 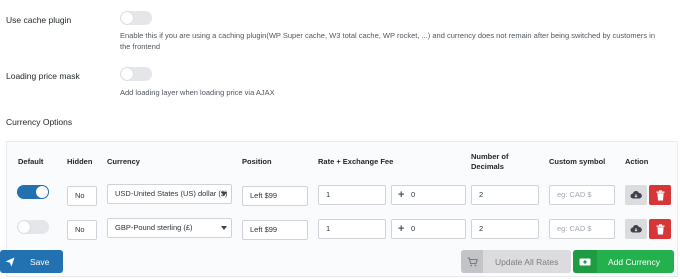 I want to click on update-all-rates-button: Update All Rates, so click(x=516, y=261).